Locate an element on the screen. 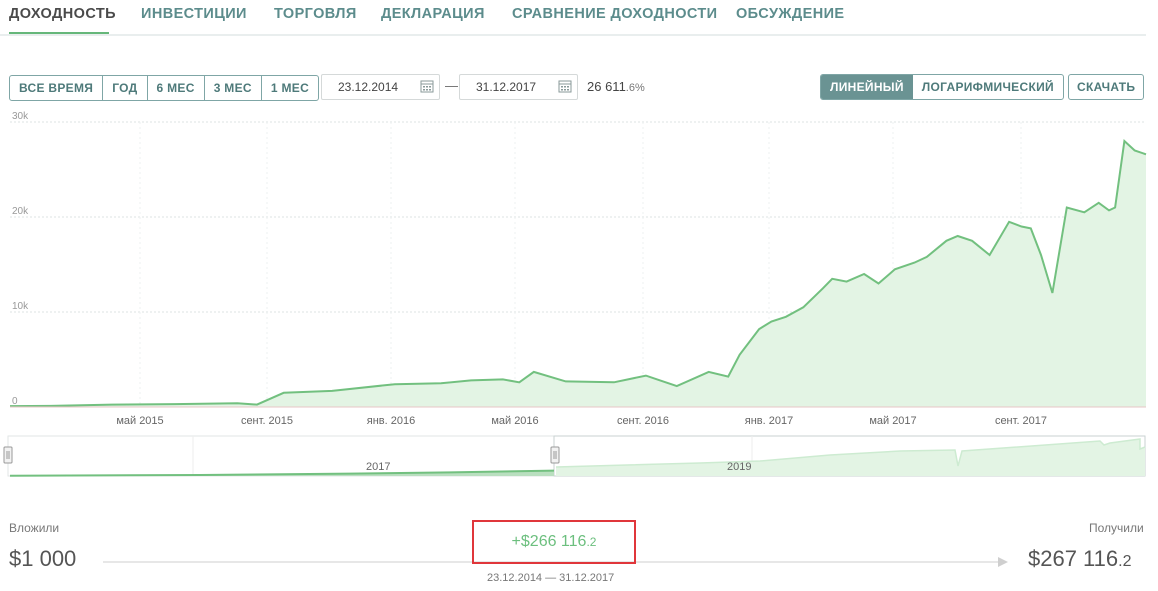  arrow-head-icon is located at coordinates (1003, 562).